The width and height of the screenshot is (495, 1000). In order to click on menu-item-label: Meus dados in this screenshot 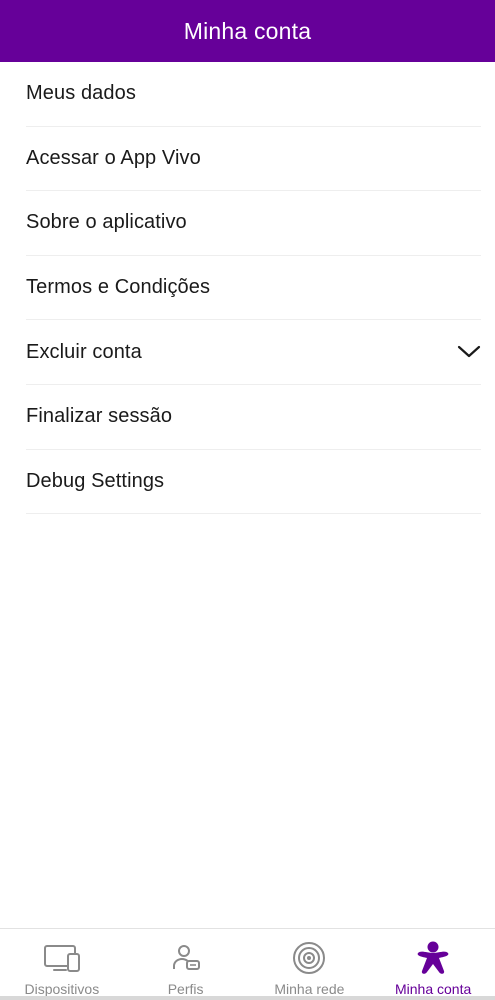, I will do `click(81, 93)`.